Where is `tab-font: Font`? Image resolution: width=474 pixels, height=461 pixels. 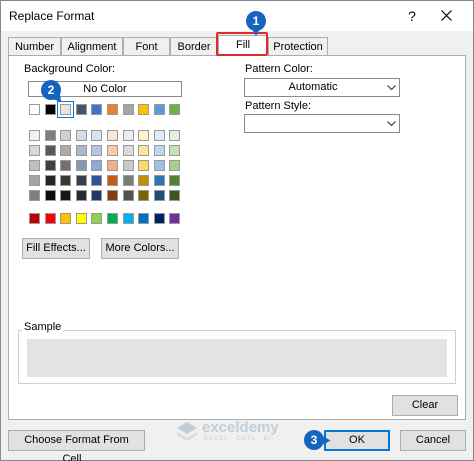
tab-font: Font is located at coordinates (146, 46).